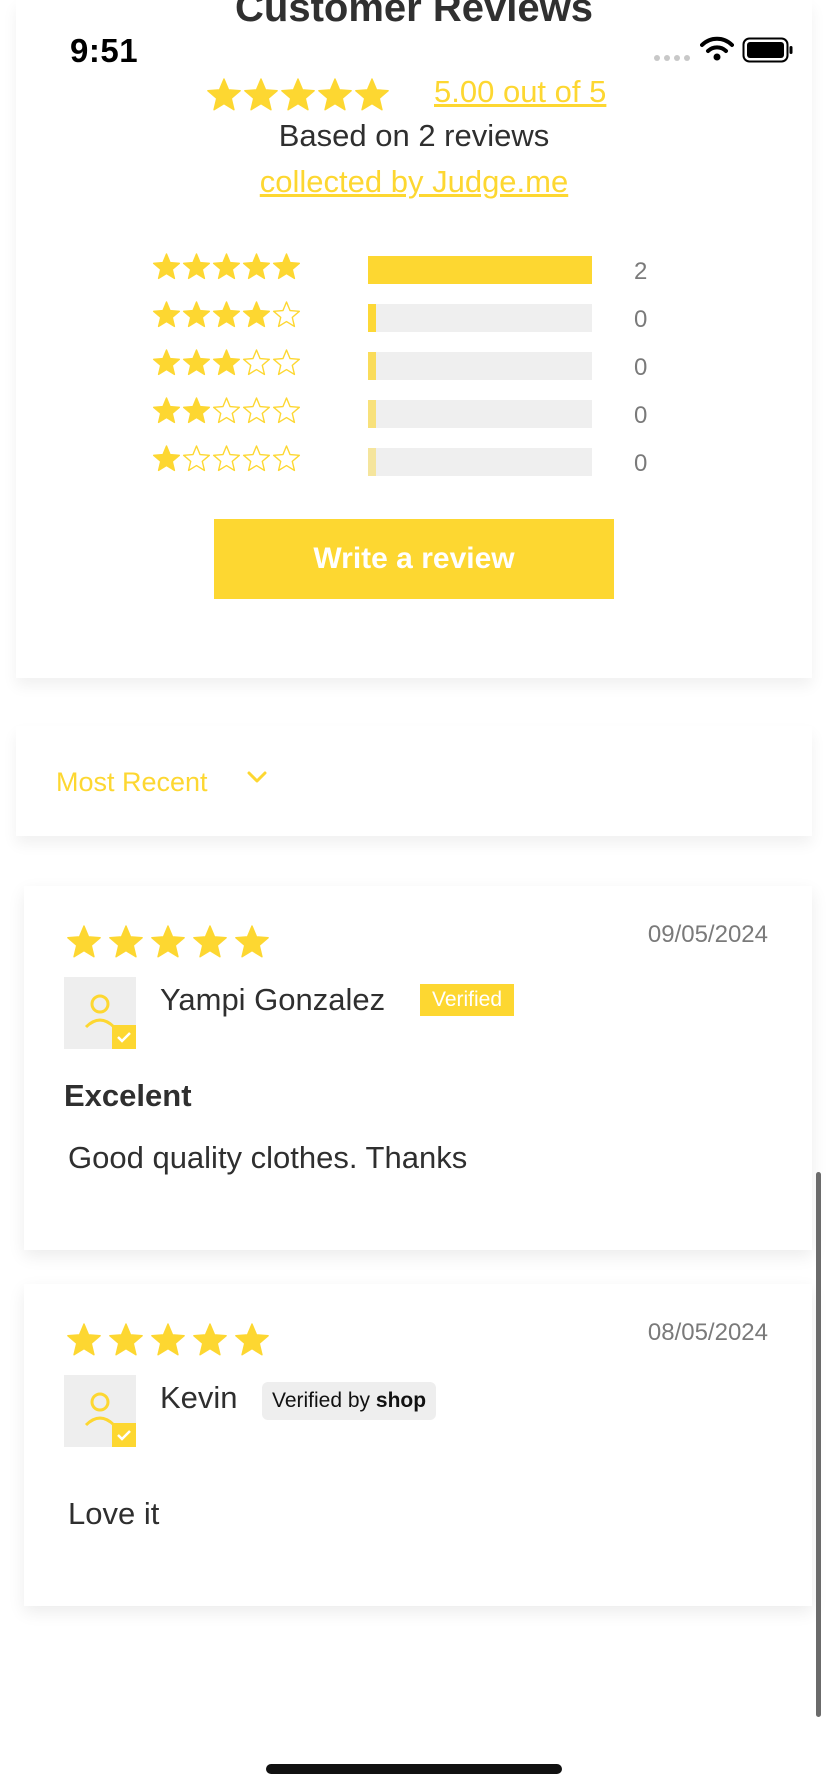  Describe the element at coordinates (114, 1513) in the screenshot. I see `review-body: Love it` at that location.